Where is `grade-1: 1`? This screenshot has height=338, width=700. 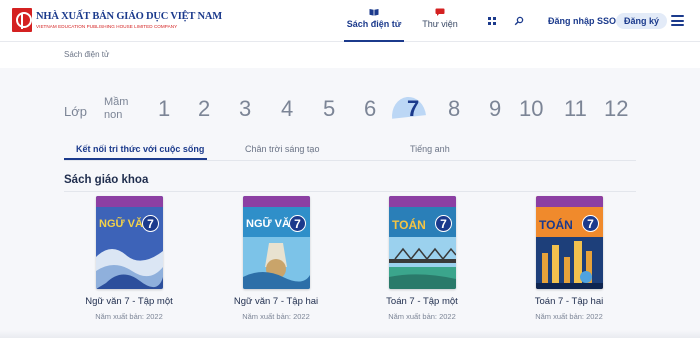
grade-1: 1 is located at coordinates (164, 109).